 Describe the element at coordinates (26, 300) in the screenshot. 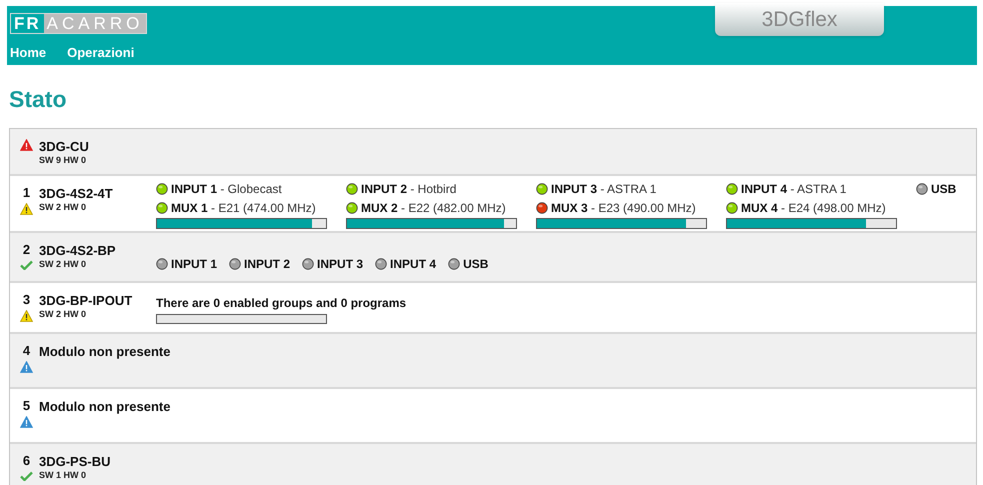

I see `slot-number: 3` at that location.